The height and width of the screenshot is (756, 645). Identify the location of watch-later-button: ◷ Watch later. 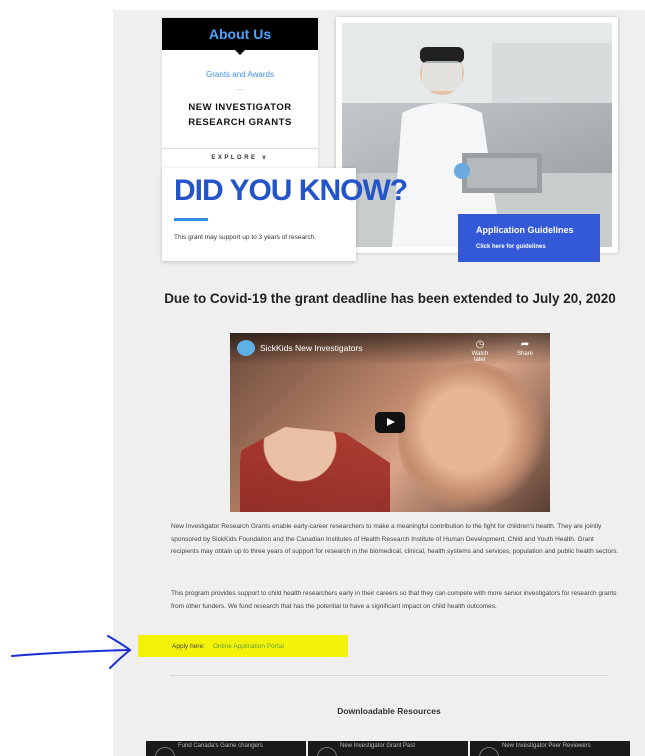
(480, 351).